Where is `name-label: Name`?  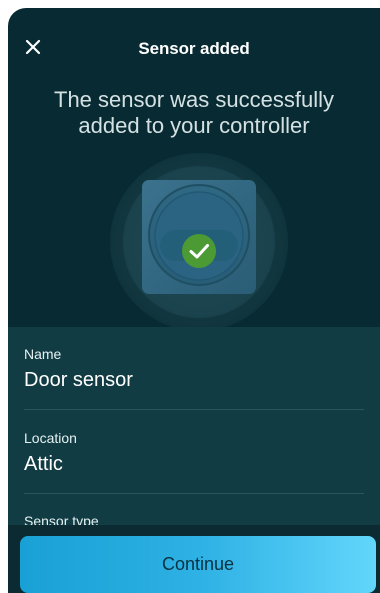 name-label: Name is located at coordinates (43, 354).